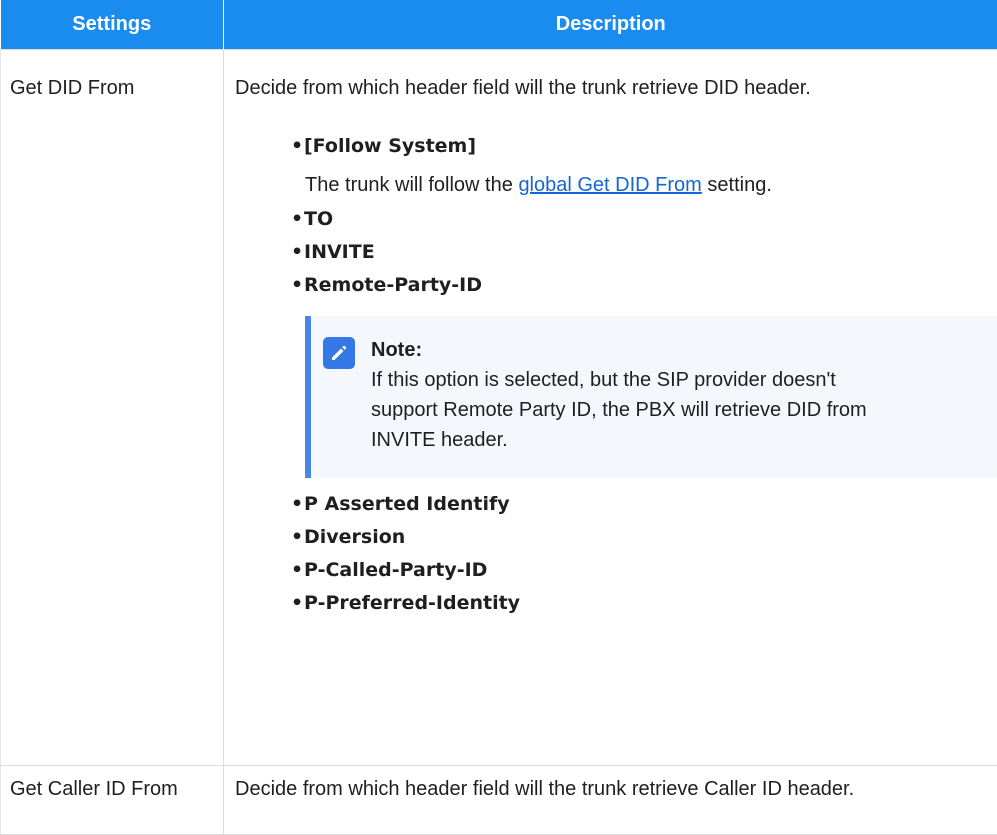  What do you see at coordinates (644, 146) in the screenshot?
I see `list-item: •[Follow System]` at bounding box center [644, 146].